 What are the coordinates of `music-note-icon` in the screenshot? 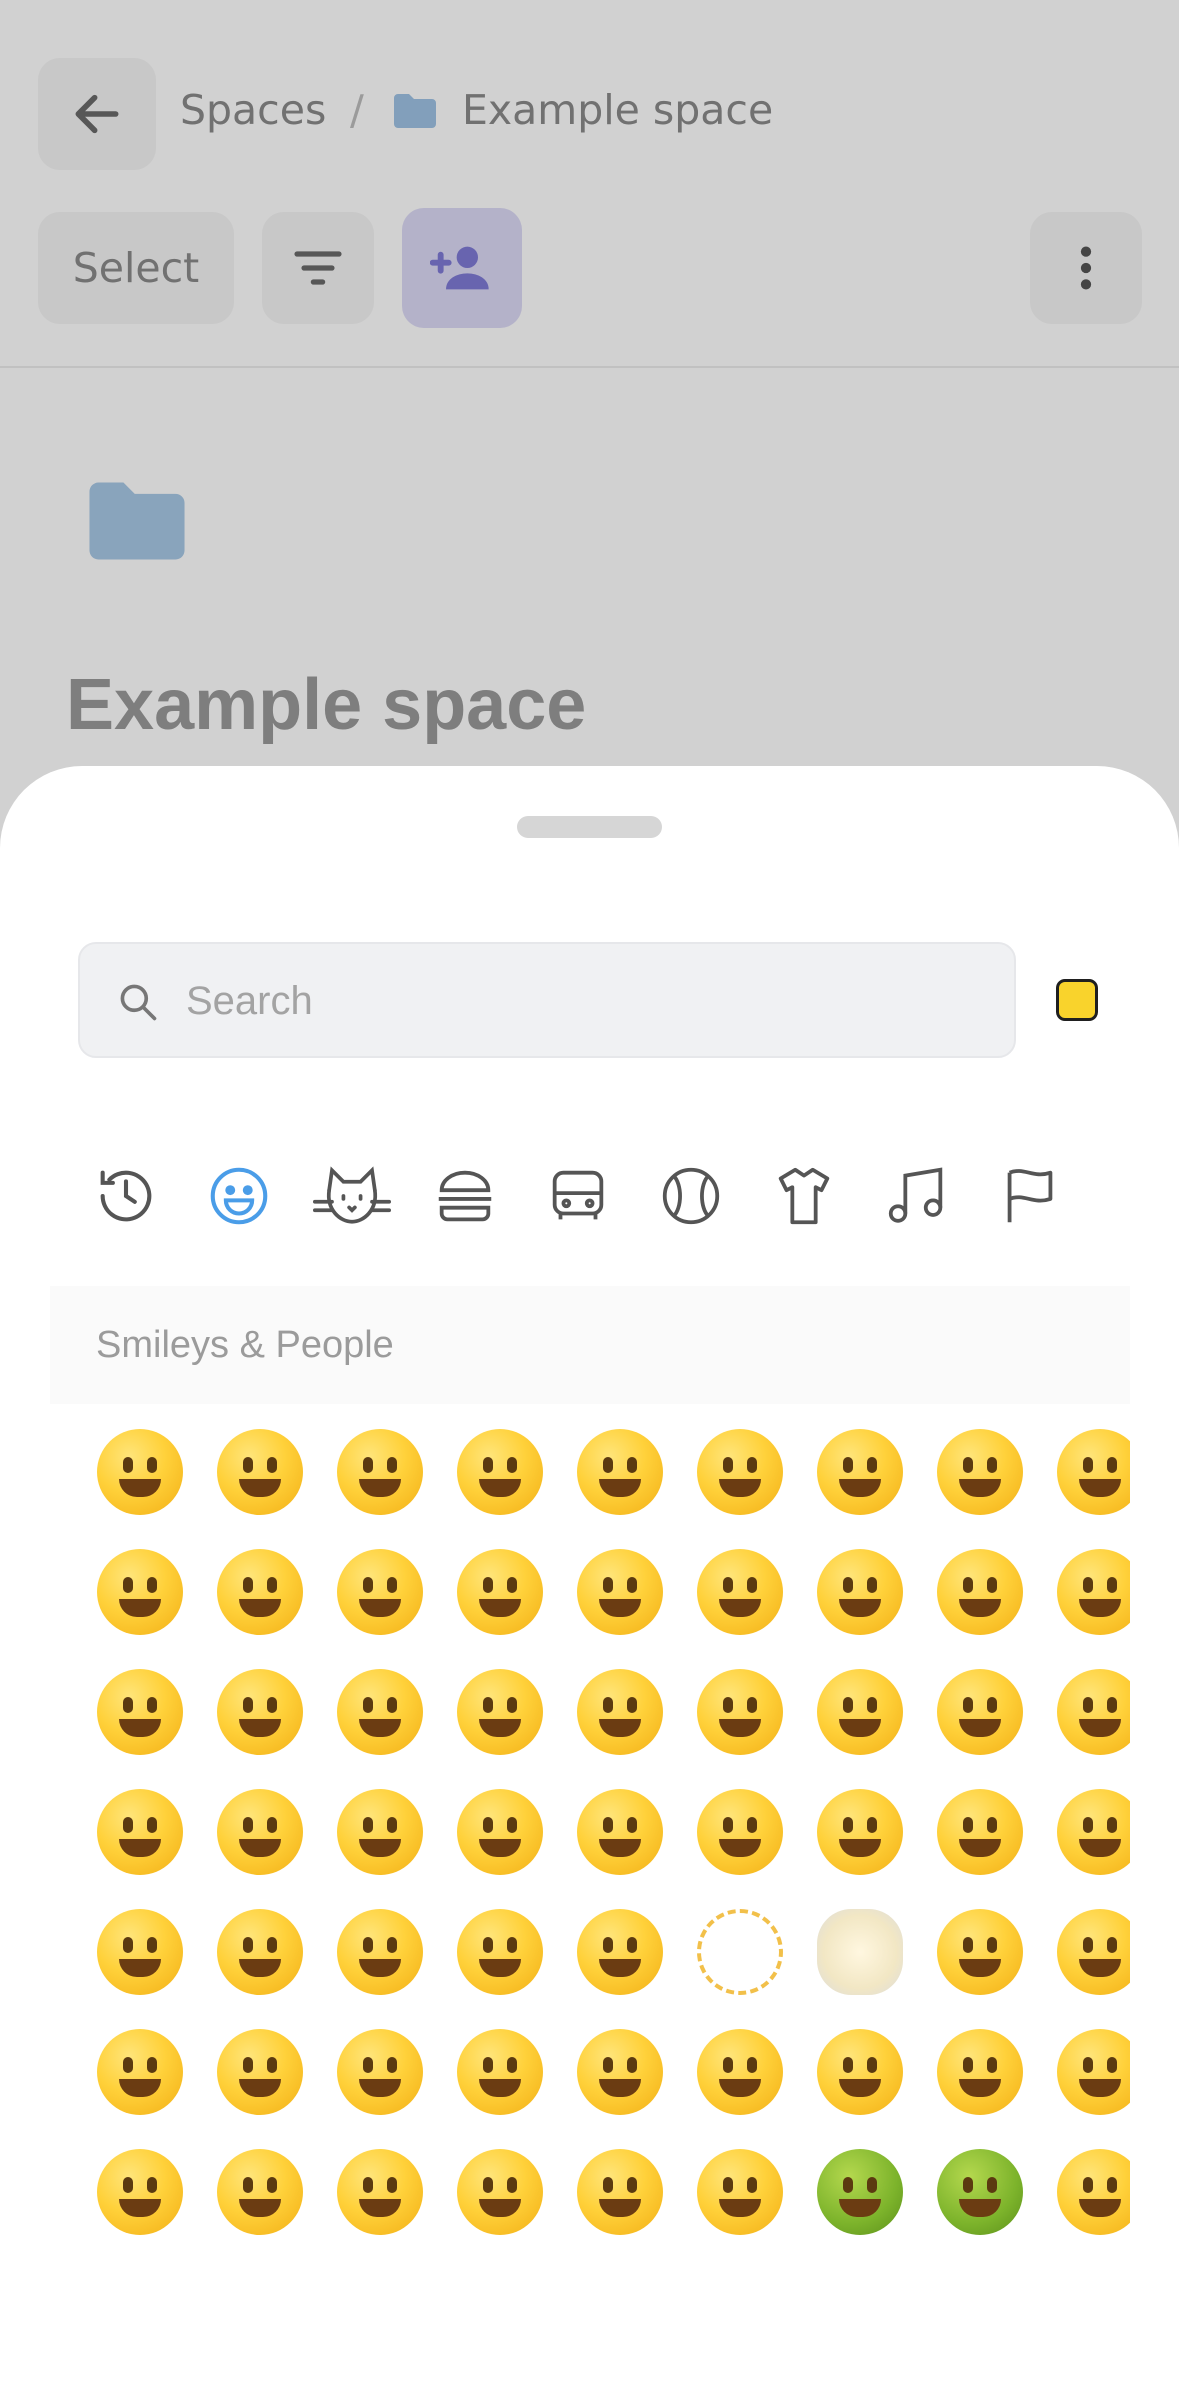 It's located at (915, 1195).